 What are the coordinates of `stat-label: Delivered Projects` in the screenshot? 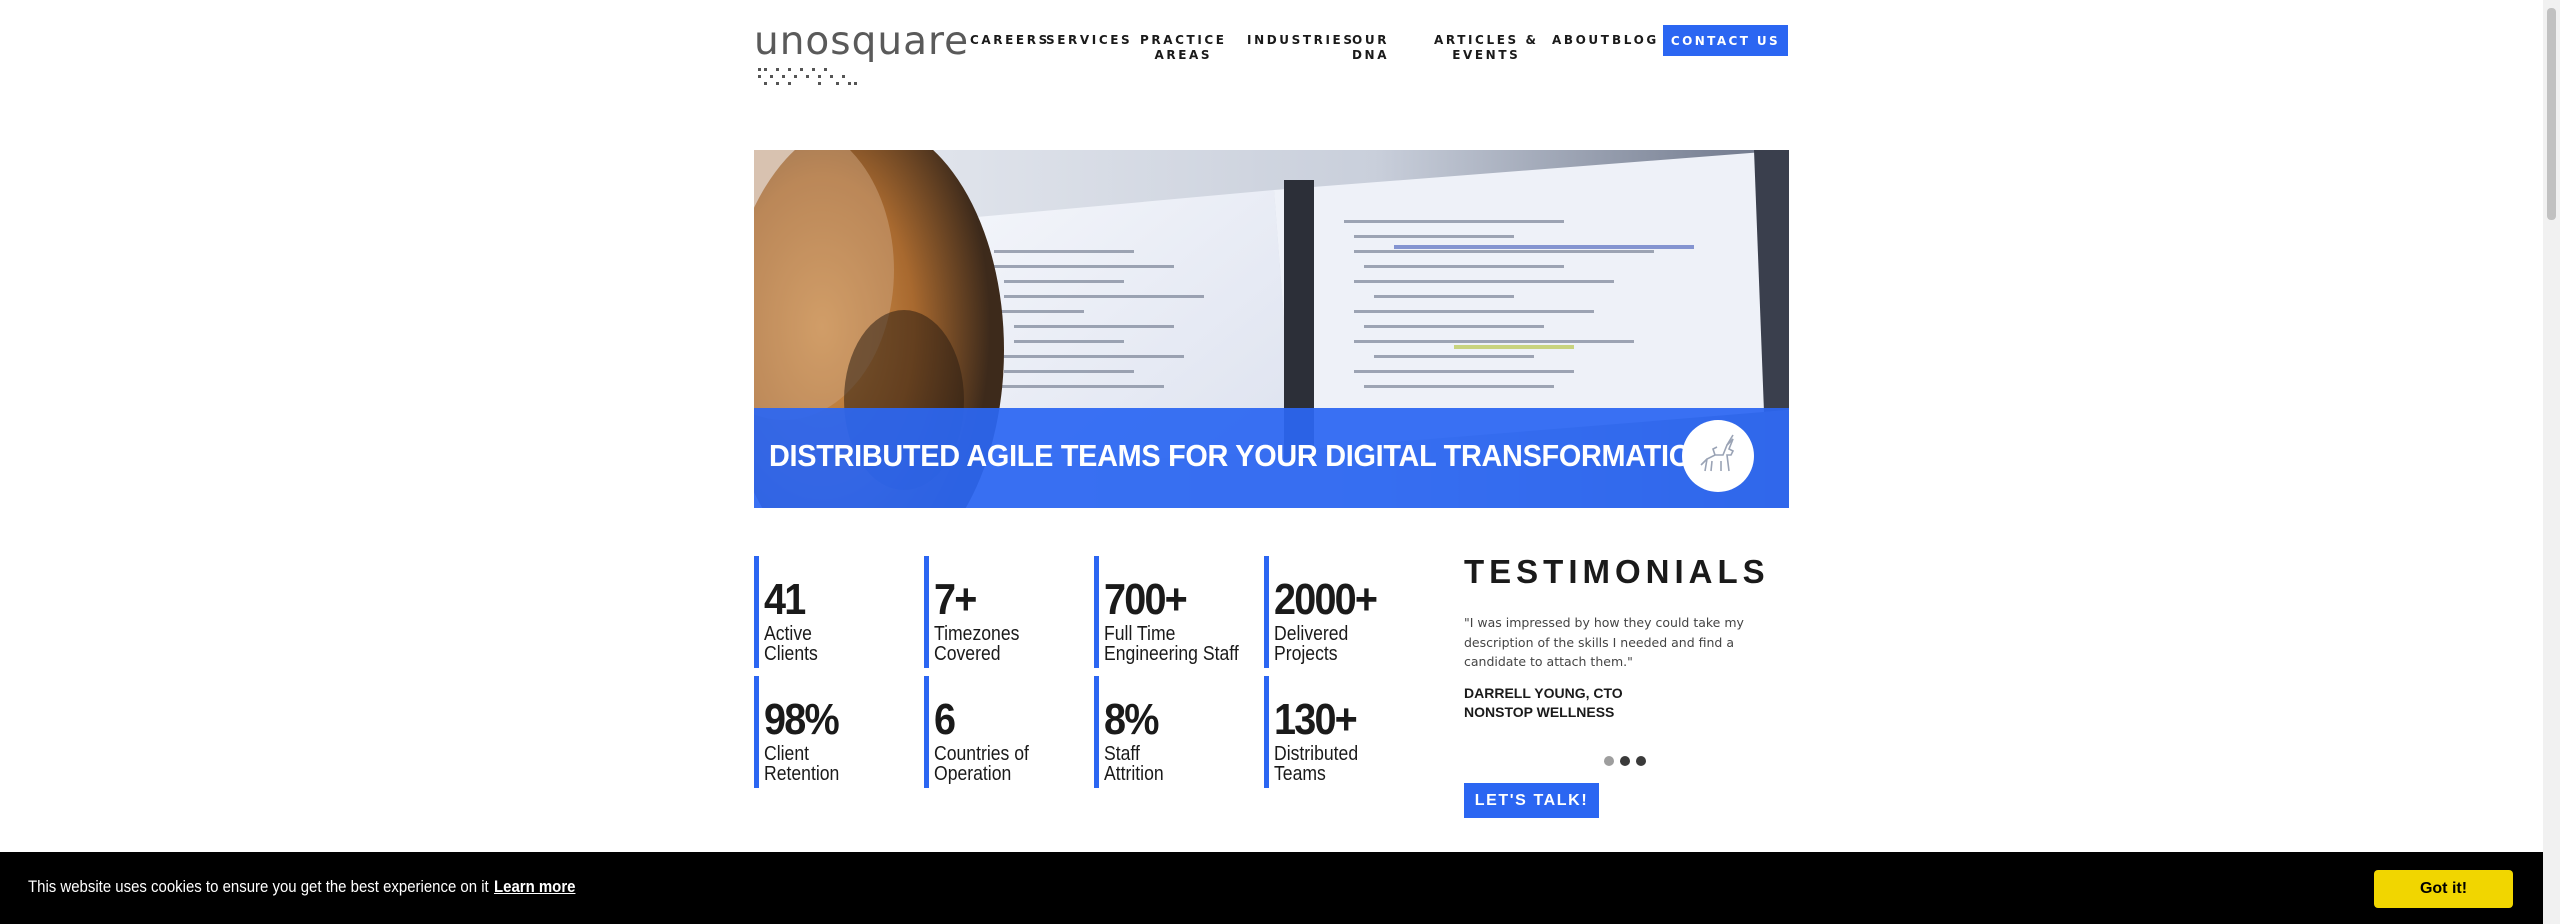 It's located at (1311, 644).